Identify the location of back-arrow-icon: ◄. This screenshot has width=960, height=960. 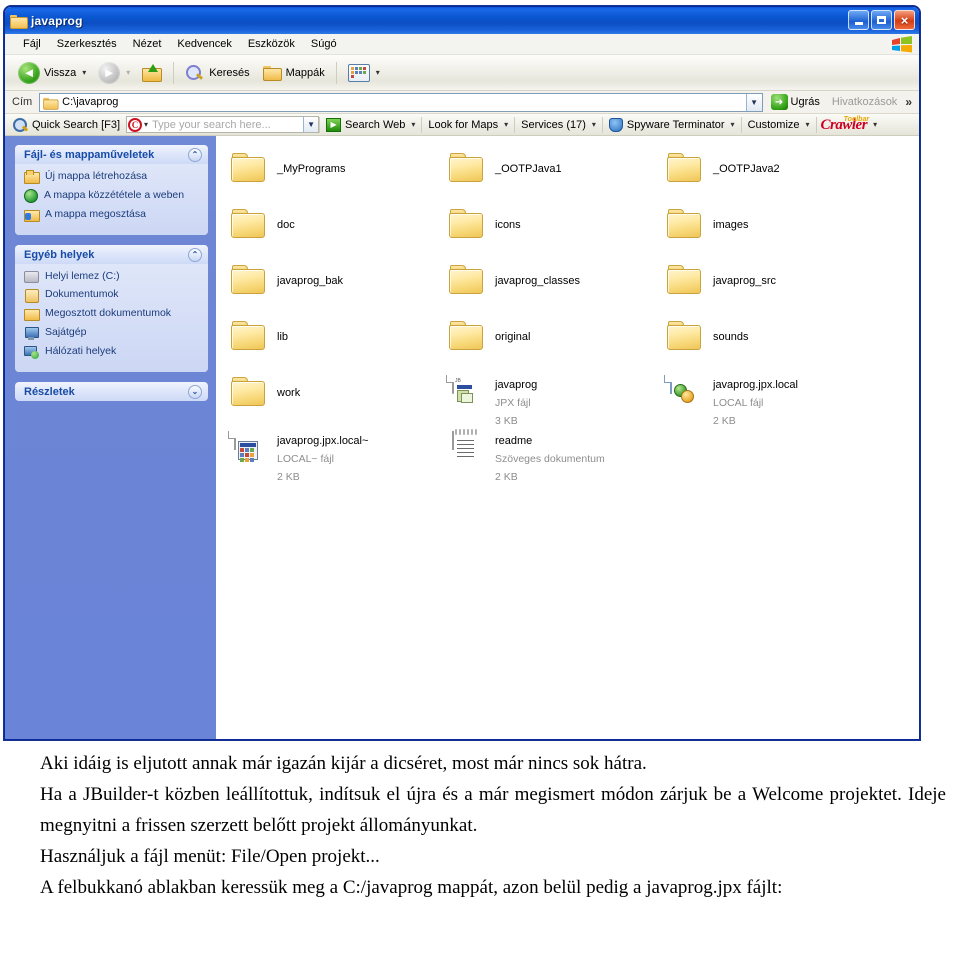
(29, 72).